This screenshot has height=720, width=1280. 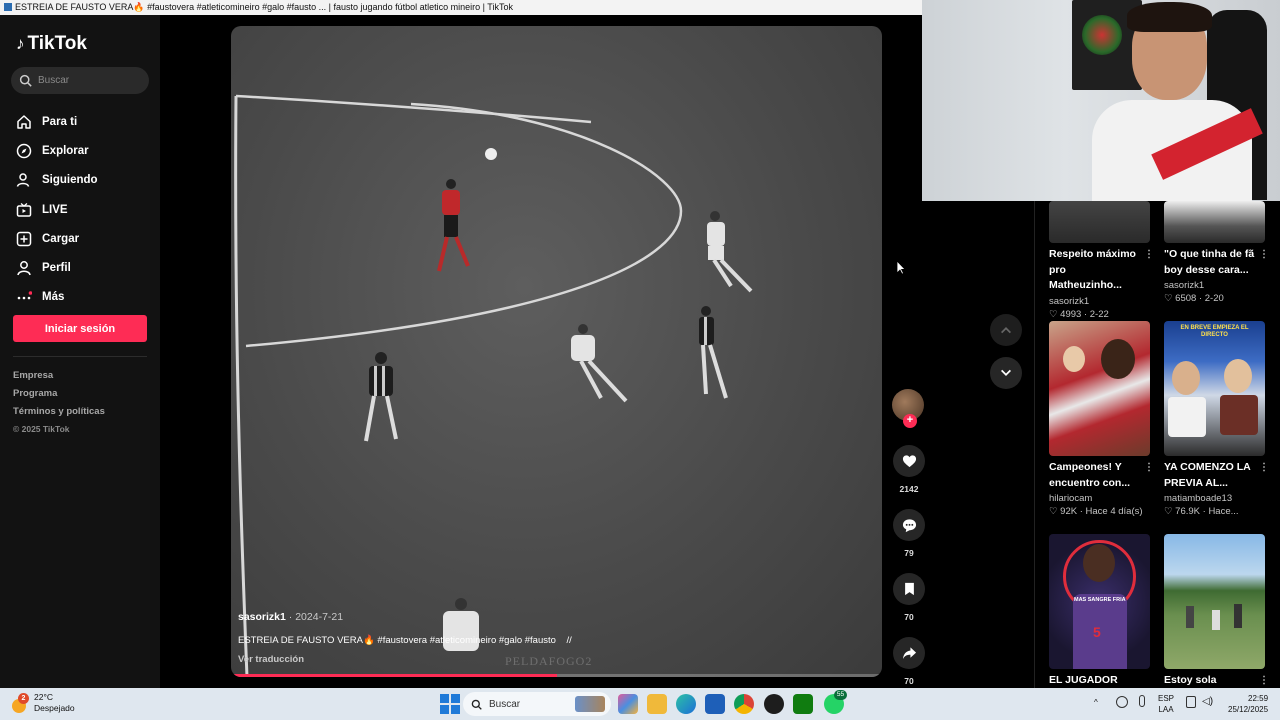 I want to click on save-action: 70, so click(x=909, y=597).